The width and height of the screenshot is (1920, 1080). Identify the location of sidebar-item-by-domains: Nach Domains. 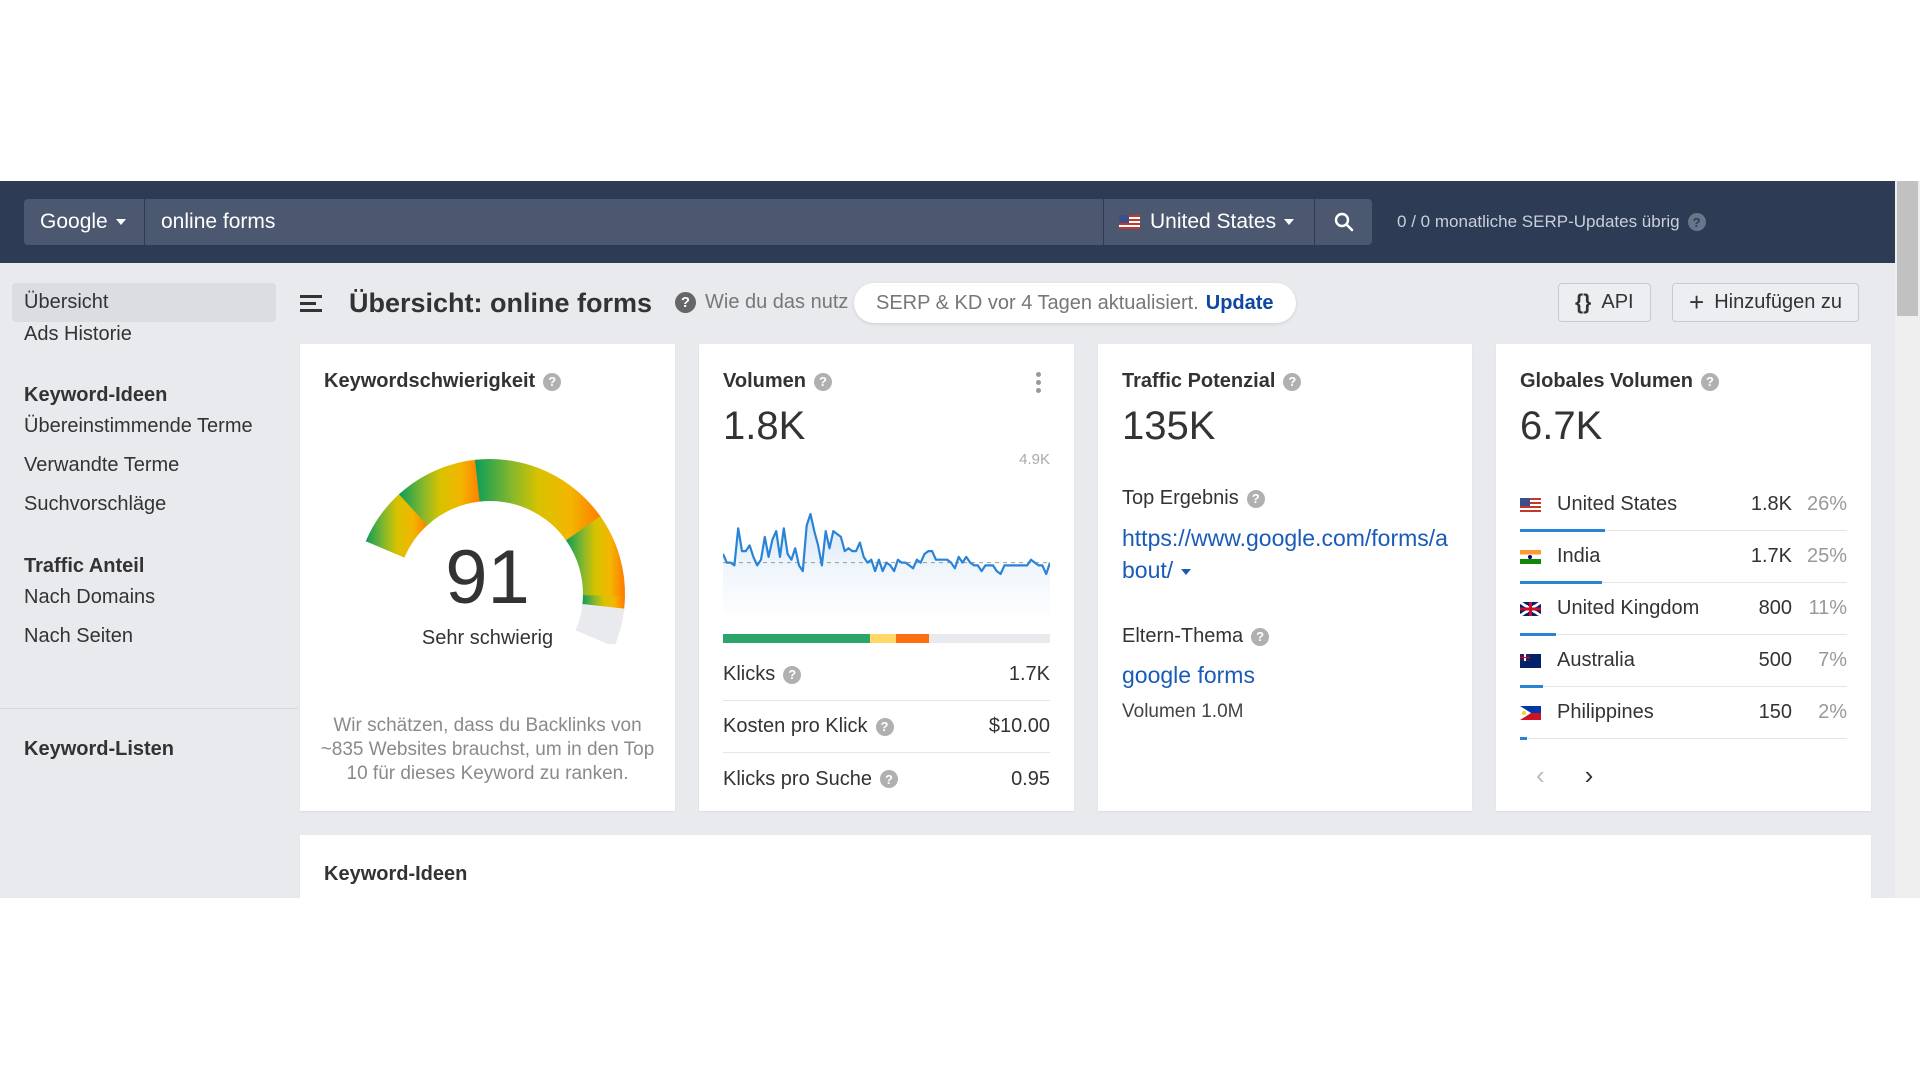
(144, 597).